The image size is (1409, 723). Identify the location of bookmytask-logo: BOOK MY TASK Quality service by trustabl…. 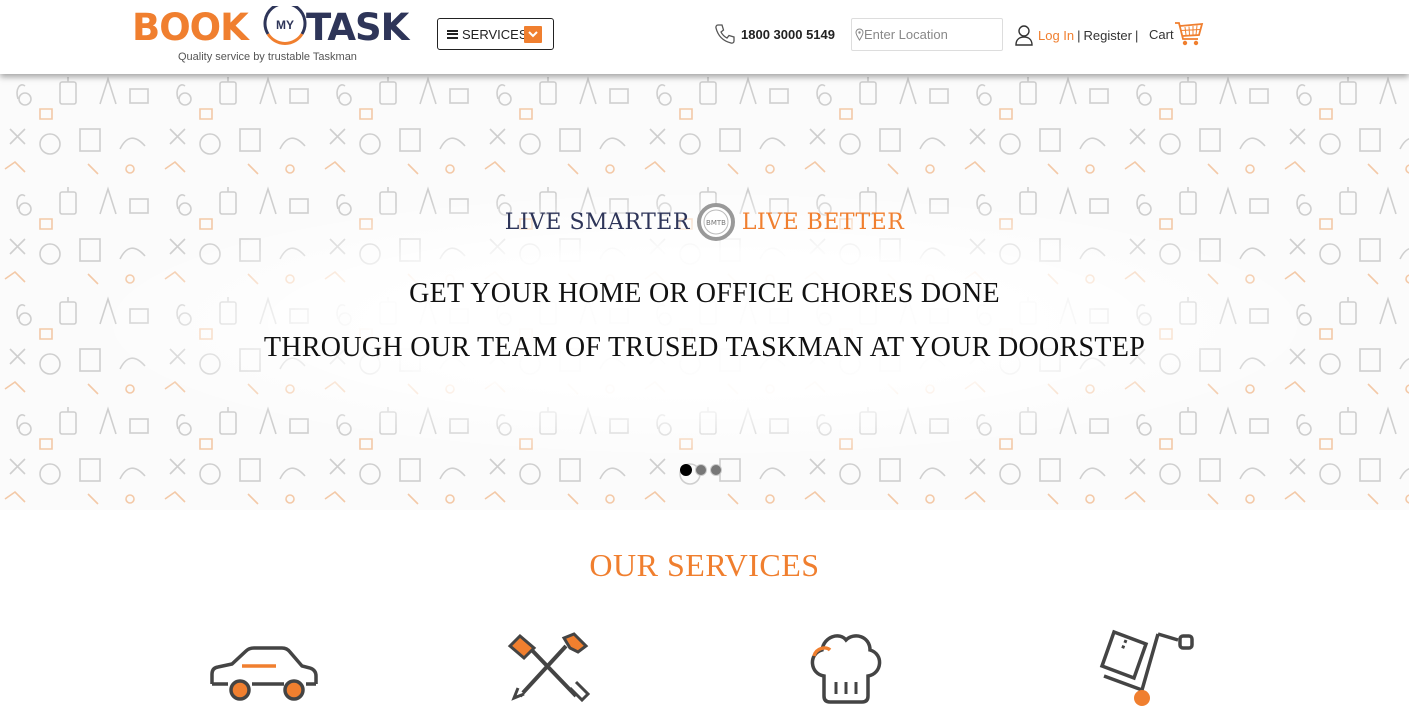
(277, 34).